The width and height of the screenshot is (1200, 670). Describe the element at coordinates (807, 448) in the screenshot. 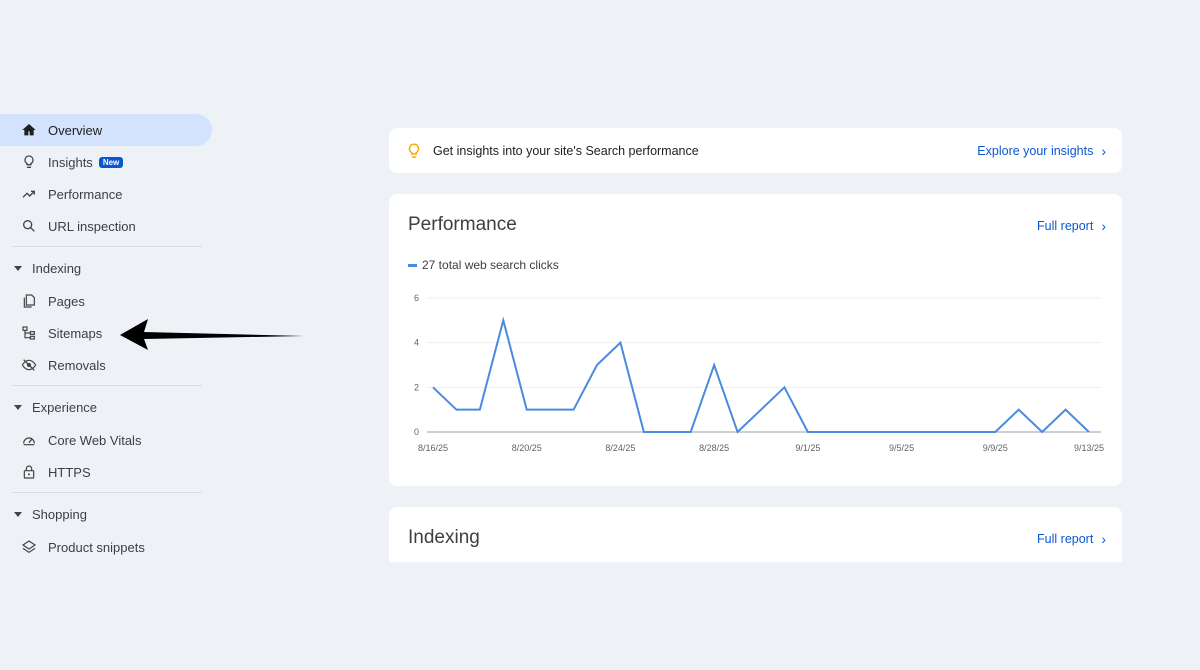

I see `x-tick-label: 9/1/25` at that location.